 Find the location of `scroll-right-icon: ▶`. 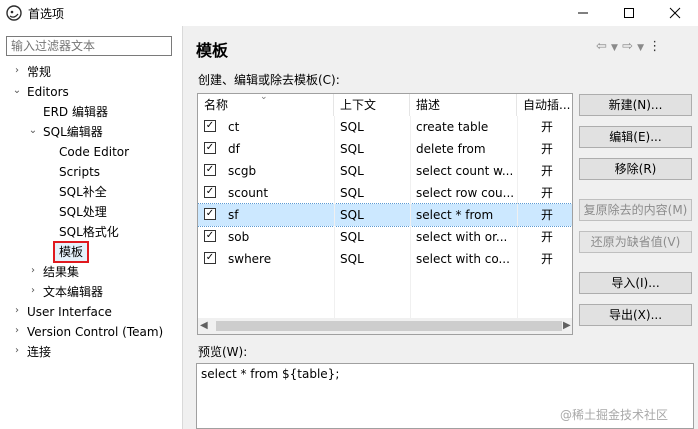

scroll-right-icon: ▶ is located at coordinates (567, 325).